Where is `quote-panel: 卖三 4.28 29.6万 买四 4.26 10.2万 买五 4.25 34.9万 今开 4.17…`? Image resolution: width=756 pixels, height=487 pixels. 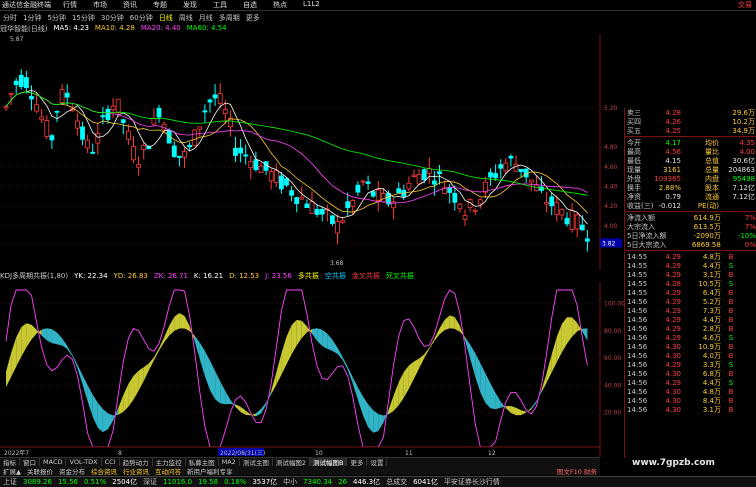
quote-panel: 卖三 4.28 29.6万 买四 4.26 10.2万 买五 4.25 34.9万 今开 4.17… is located at coordinates (690, 283).